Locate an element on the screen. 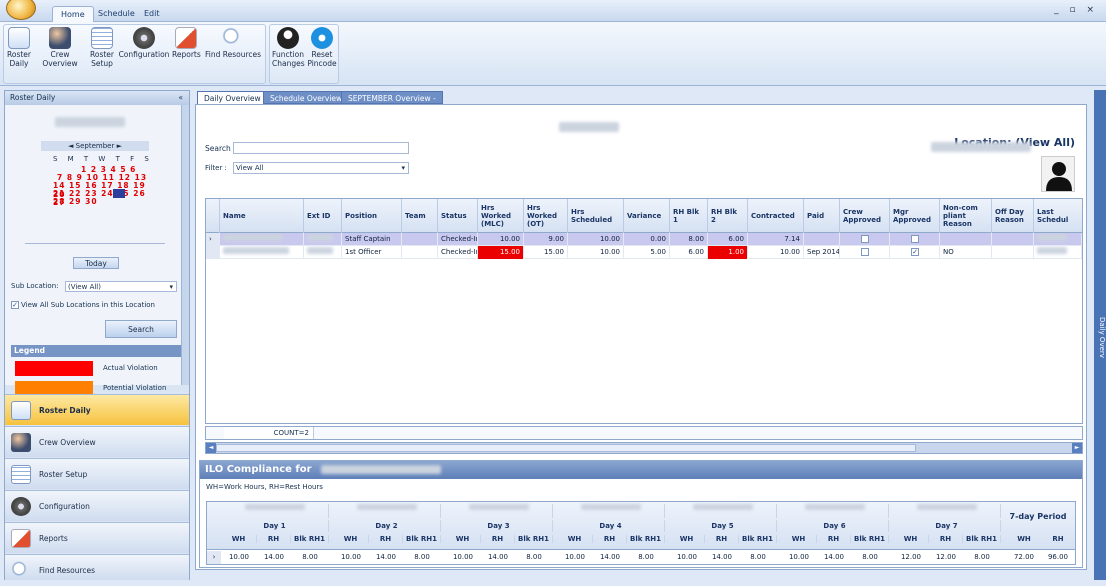 This screenshot has width=1106, height=586. cell-hrs-ot: 15.00 is located at coordinates (546, 252).